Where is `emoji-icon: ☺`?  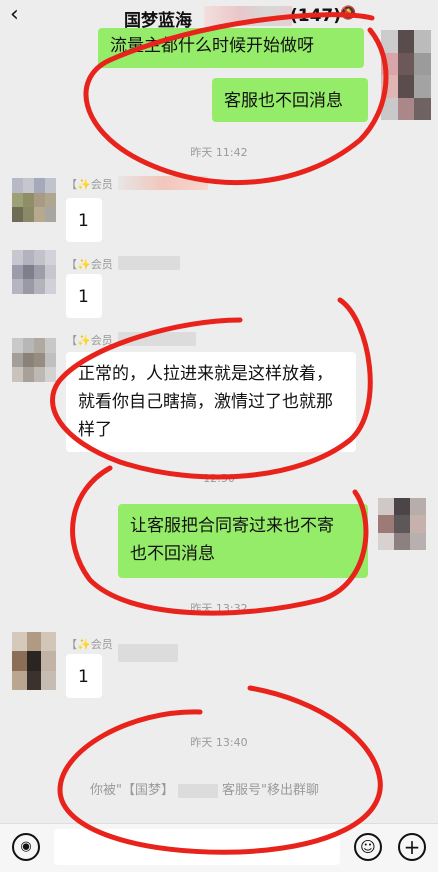
emoji-icon: ☺ is located at coordinates (368, 847).